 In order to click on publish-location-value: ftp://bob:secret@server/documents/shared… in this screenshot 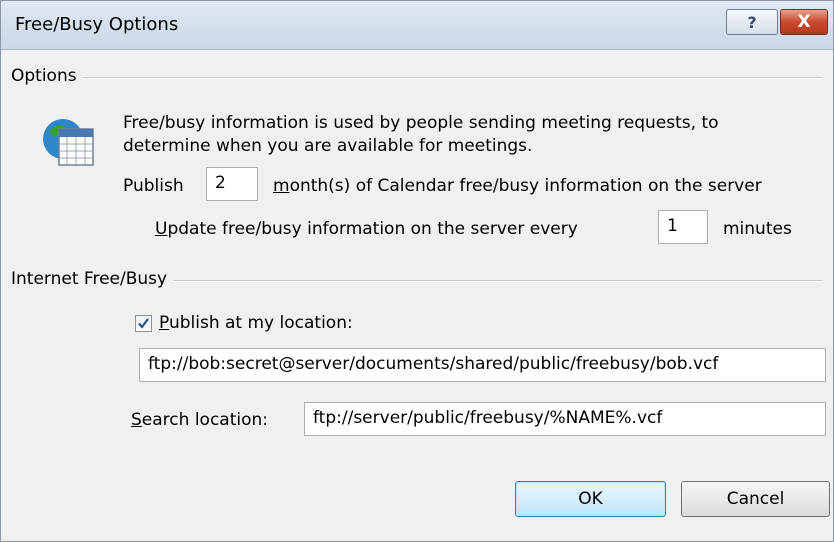, I will do `click(433, 364)`.